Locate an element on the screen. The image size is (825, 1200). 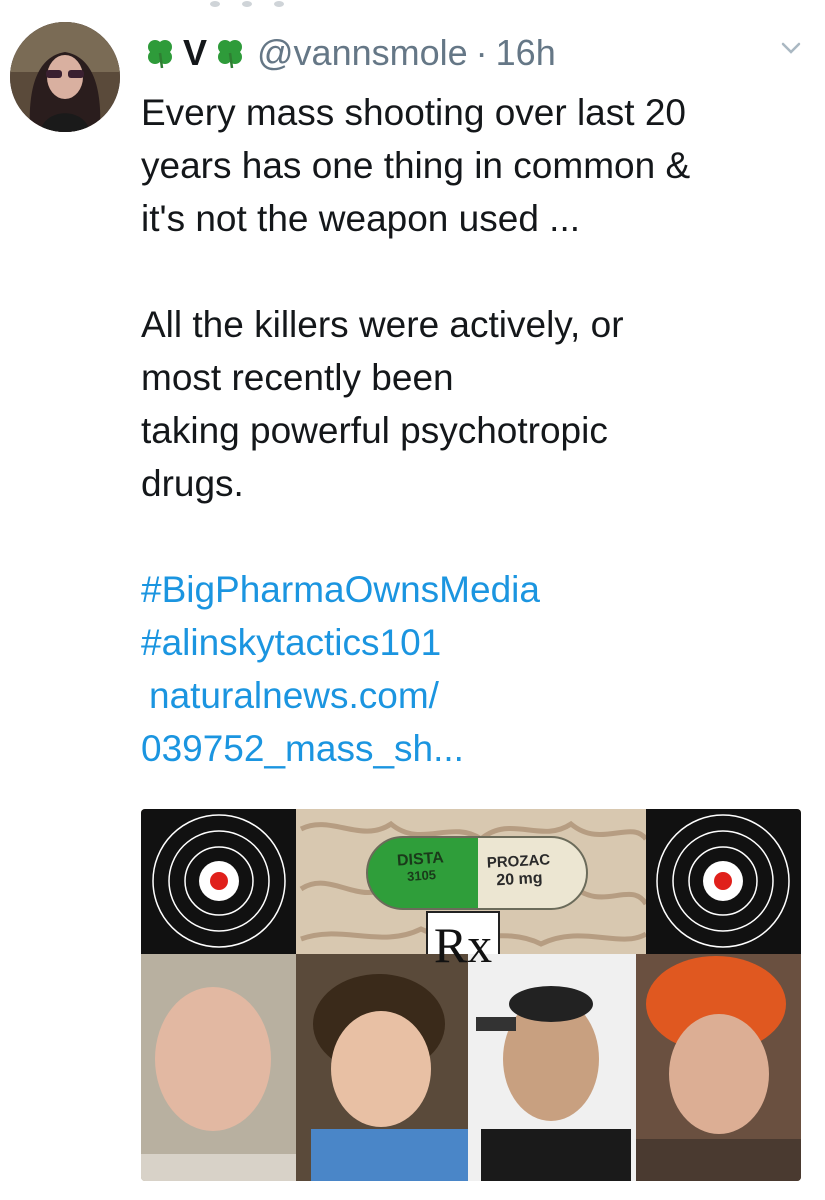
display-name: V is located at coordinates (195, 53).